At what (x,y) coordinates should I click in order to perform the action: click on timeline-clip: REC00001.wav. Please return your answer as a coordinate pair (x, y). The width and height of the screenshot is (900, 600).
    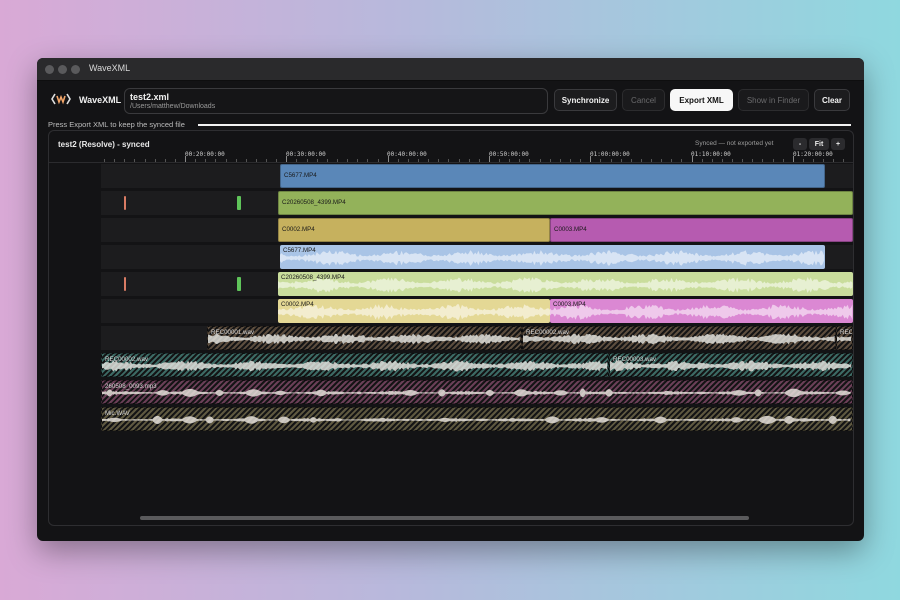
    Looking at the image, I should click on (364, 338).